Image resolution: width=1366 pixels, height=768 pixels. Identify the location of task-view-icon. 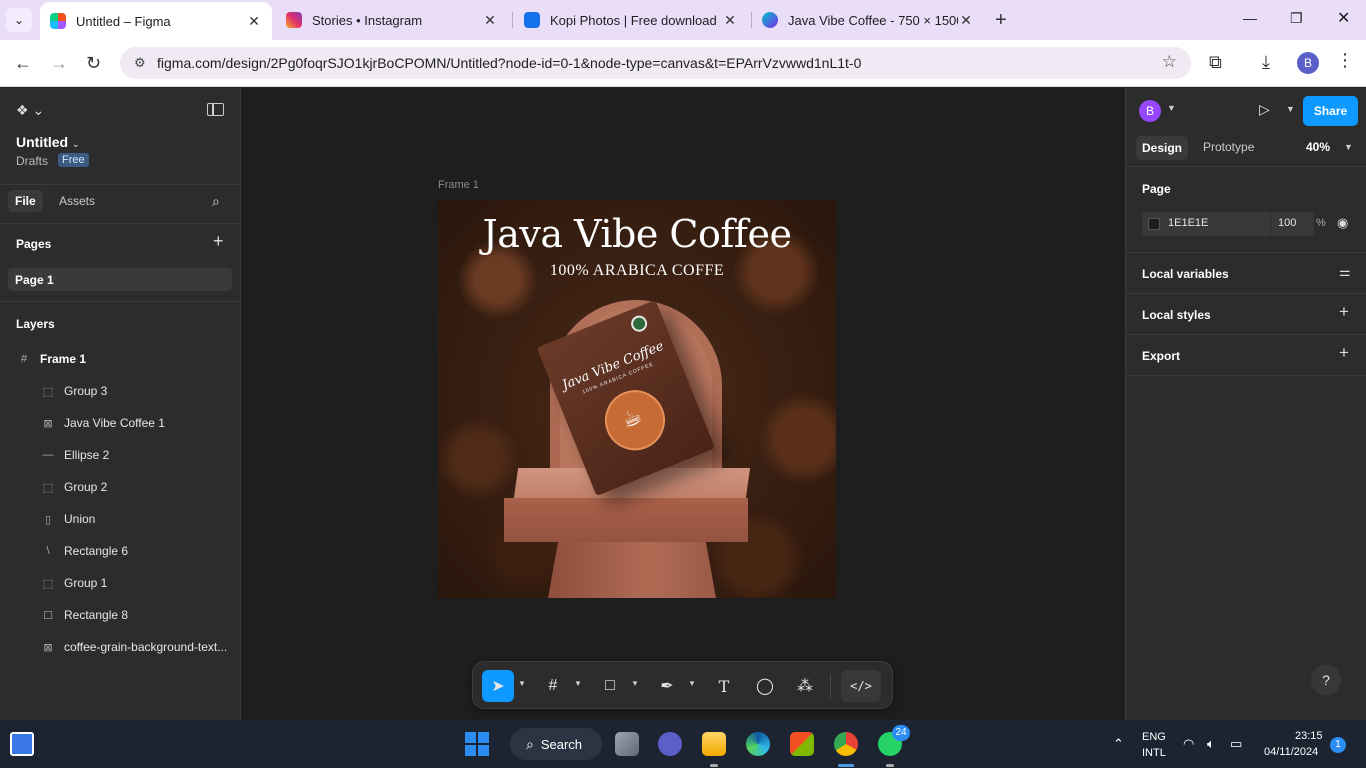
(627, 744).